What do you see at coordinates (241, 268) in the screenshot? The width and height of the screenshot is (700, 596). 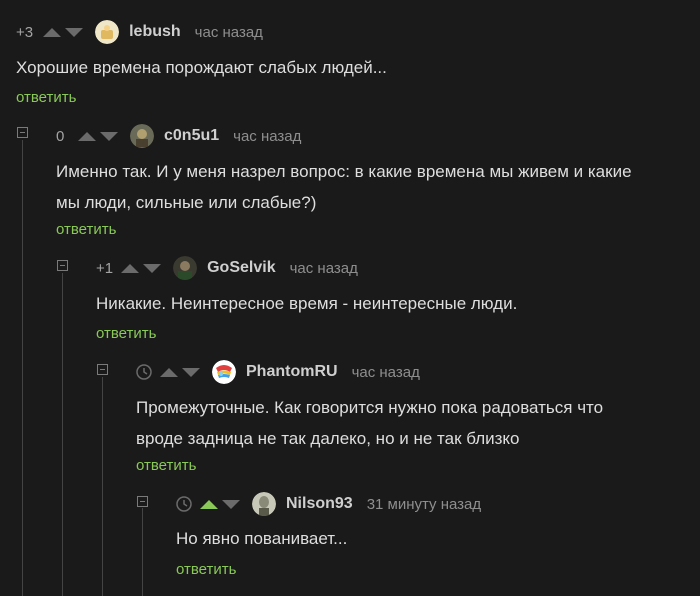 I see `author-name: GoSelvik` at bounding box center [241, 268].